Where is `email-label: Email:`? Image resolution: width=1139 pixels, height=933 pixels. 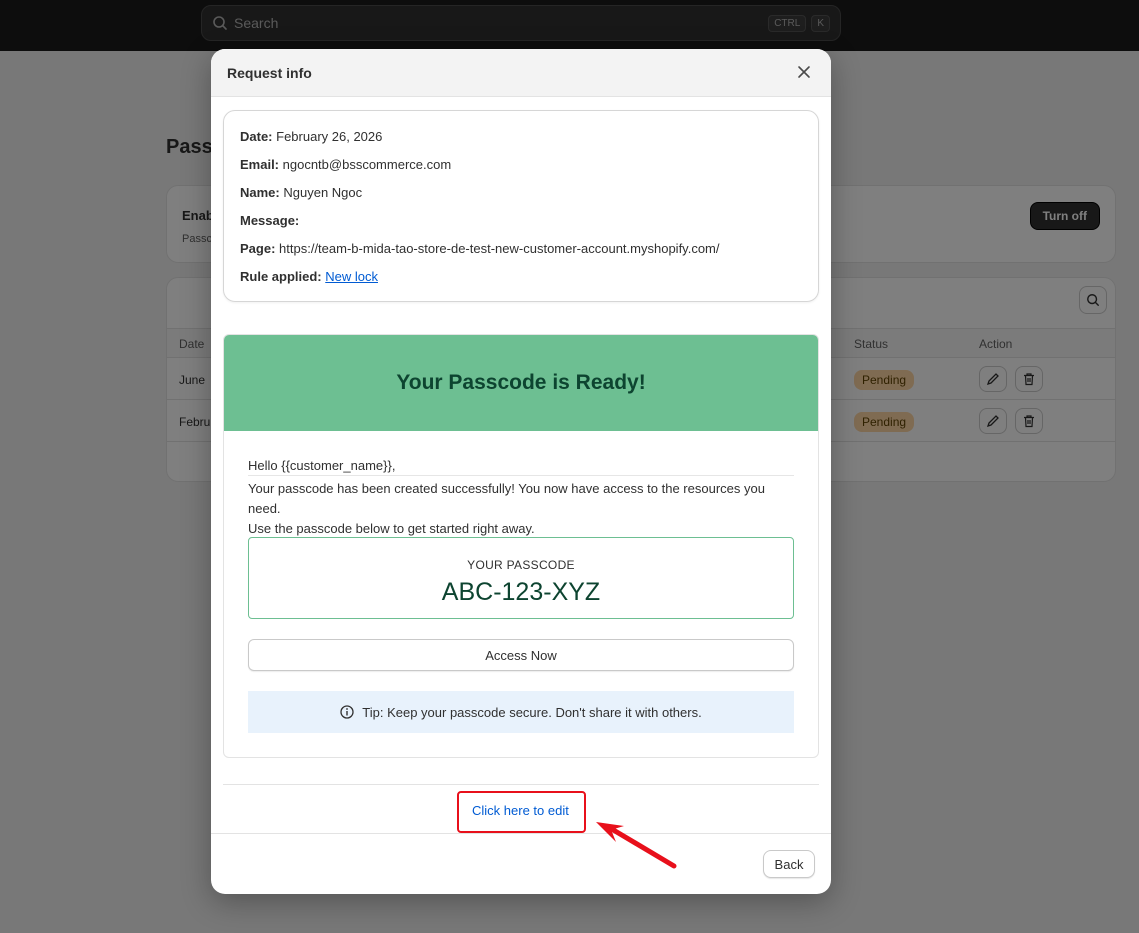
email-label: Email: is located at coordinates (260, 164).